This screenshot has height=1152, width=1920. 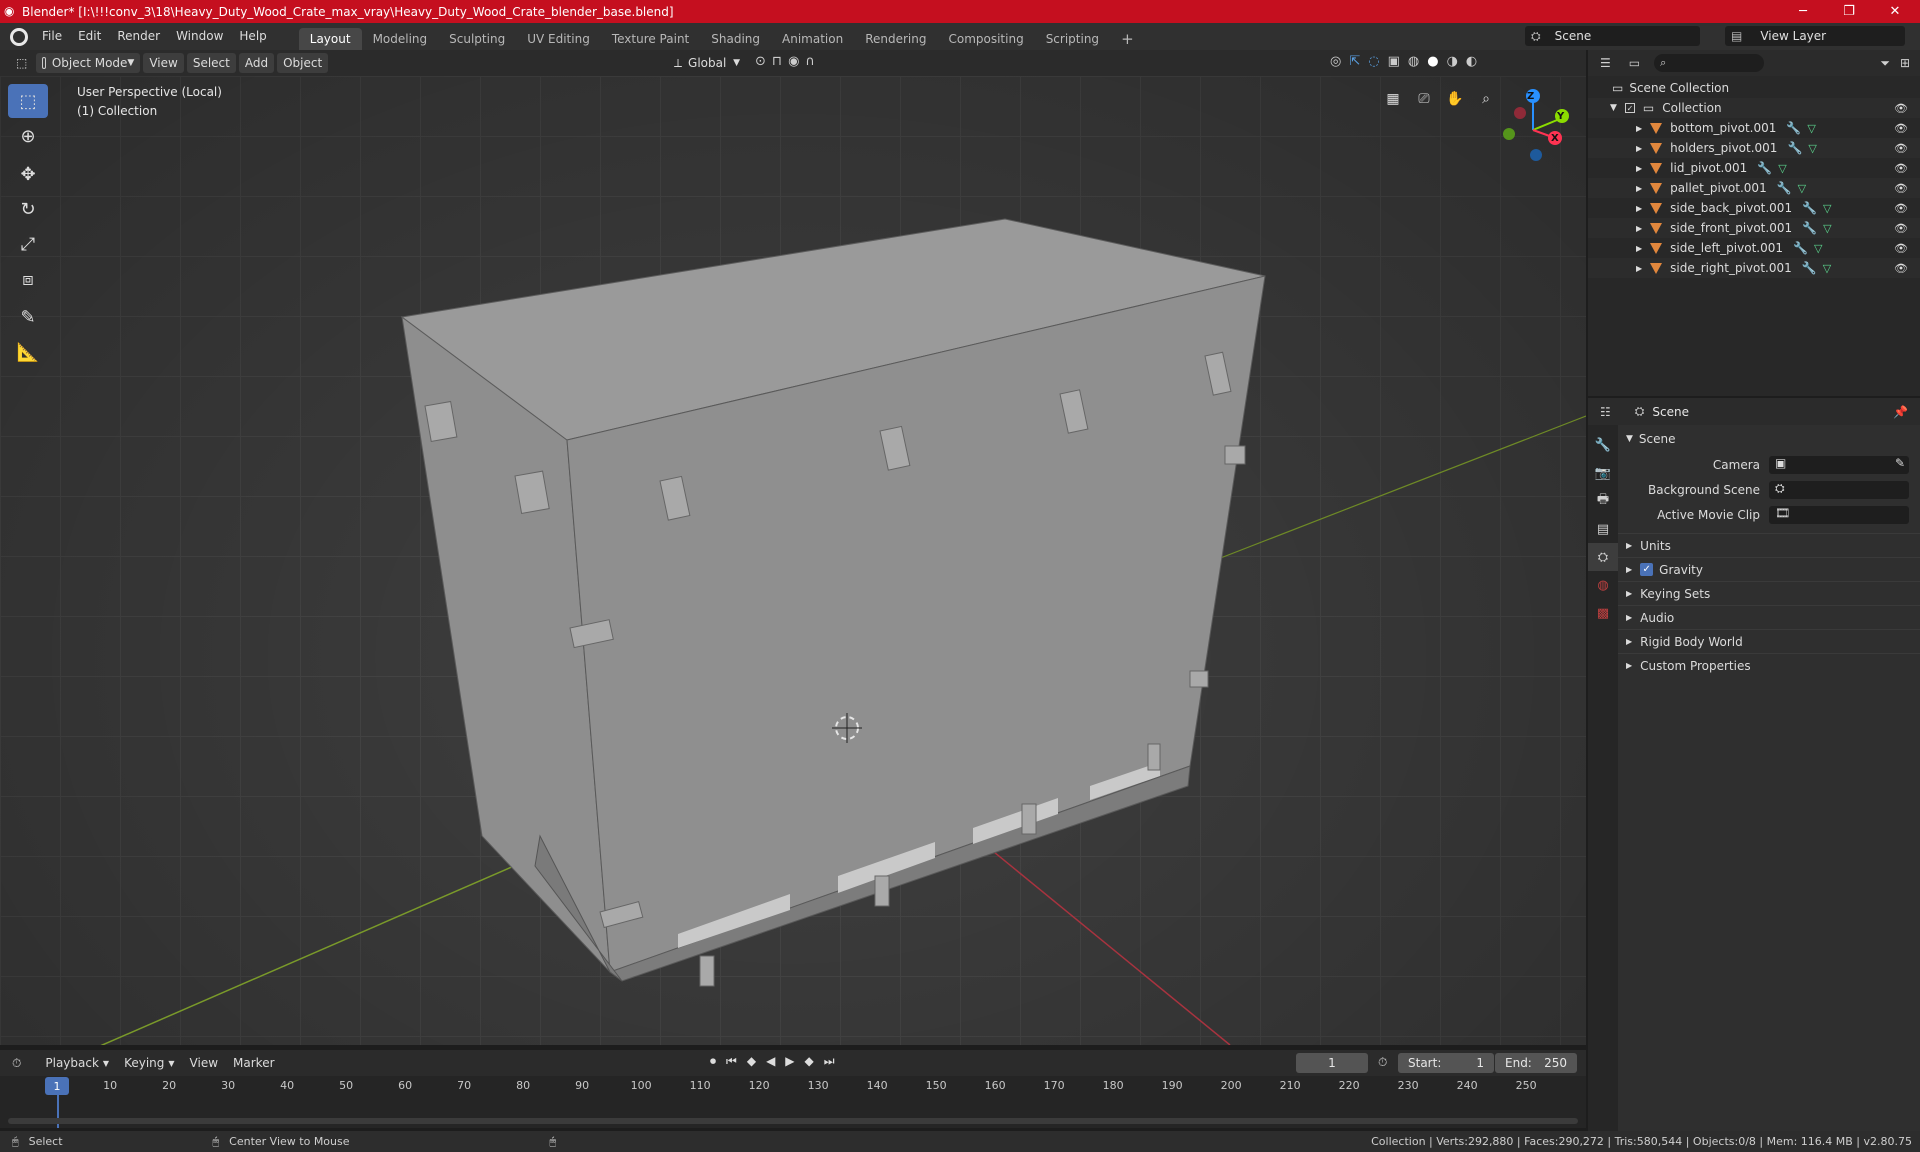 What do you see at coordinates (253, 1063) in the screenshot?
I see `marker-menu: Marker` at bounding box center [253, 1063].